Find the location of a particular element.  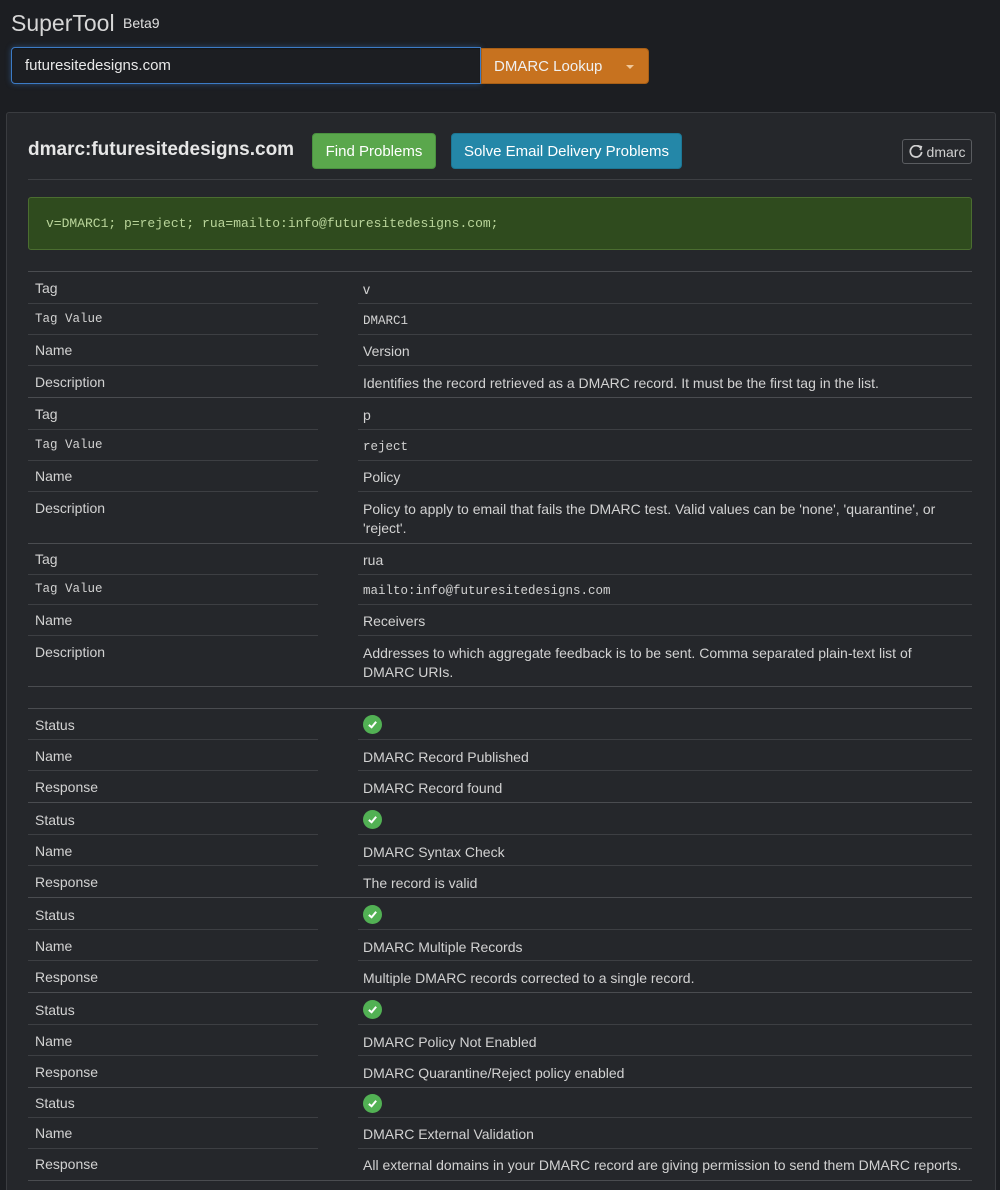

row-value: DMARC Record Published is located at coordinates (446, 757).